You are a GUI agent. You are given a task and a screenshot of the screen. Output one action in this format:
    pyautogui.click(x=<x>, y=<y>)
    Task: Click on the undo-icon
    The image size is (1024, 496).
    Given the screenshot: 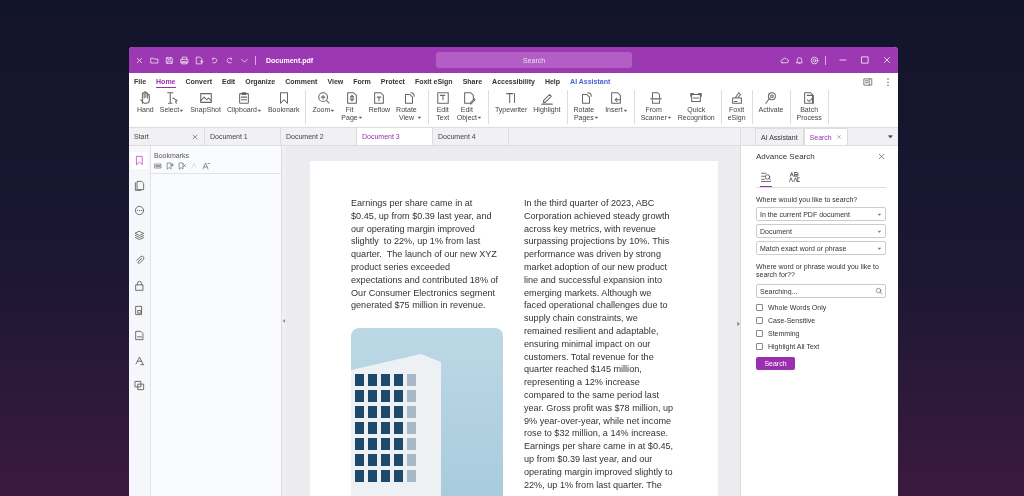 What is the action you would take?
    pyautogui.click(x=214, y=60)
    